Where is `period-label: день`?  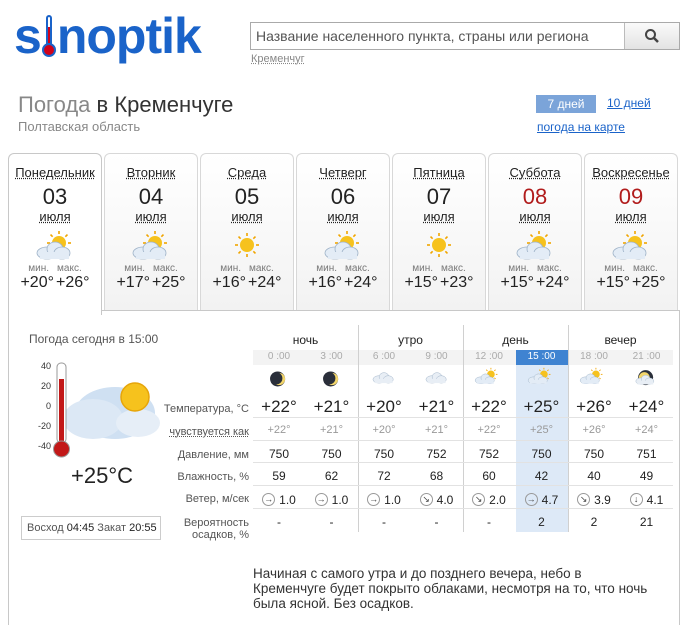 period-label: день is located at coordinates (515, 340).